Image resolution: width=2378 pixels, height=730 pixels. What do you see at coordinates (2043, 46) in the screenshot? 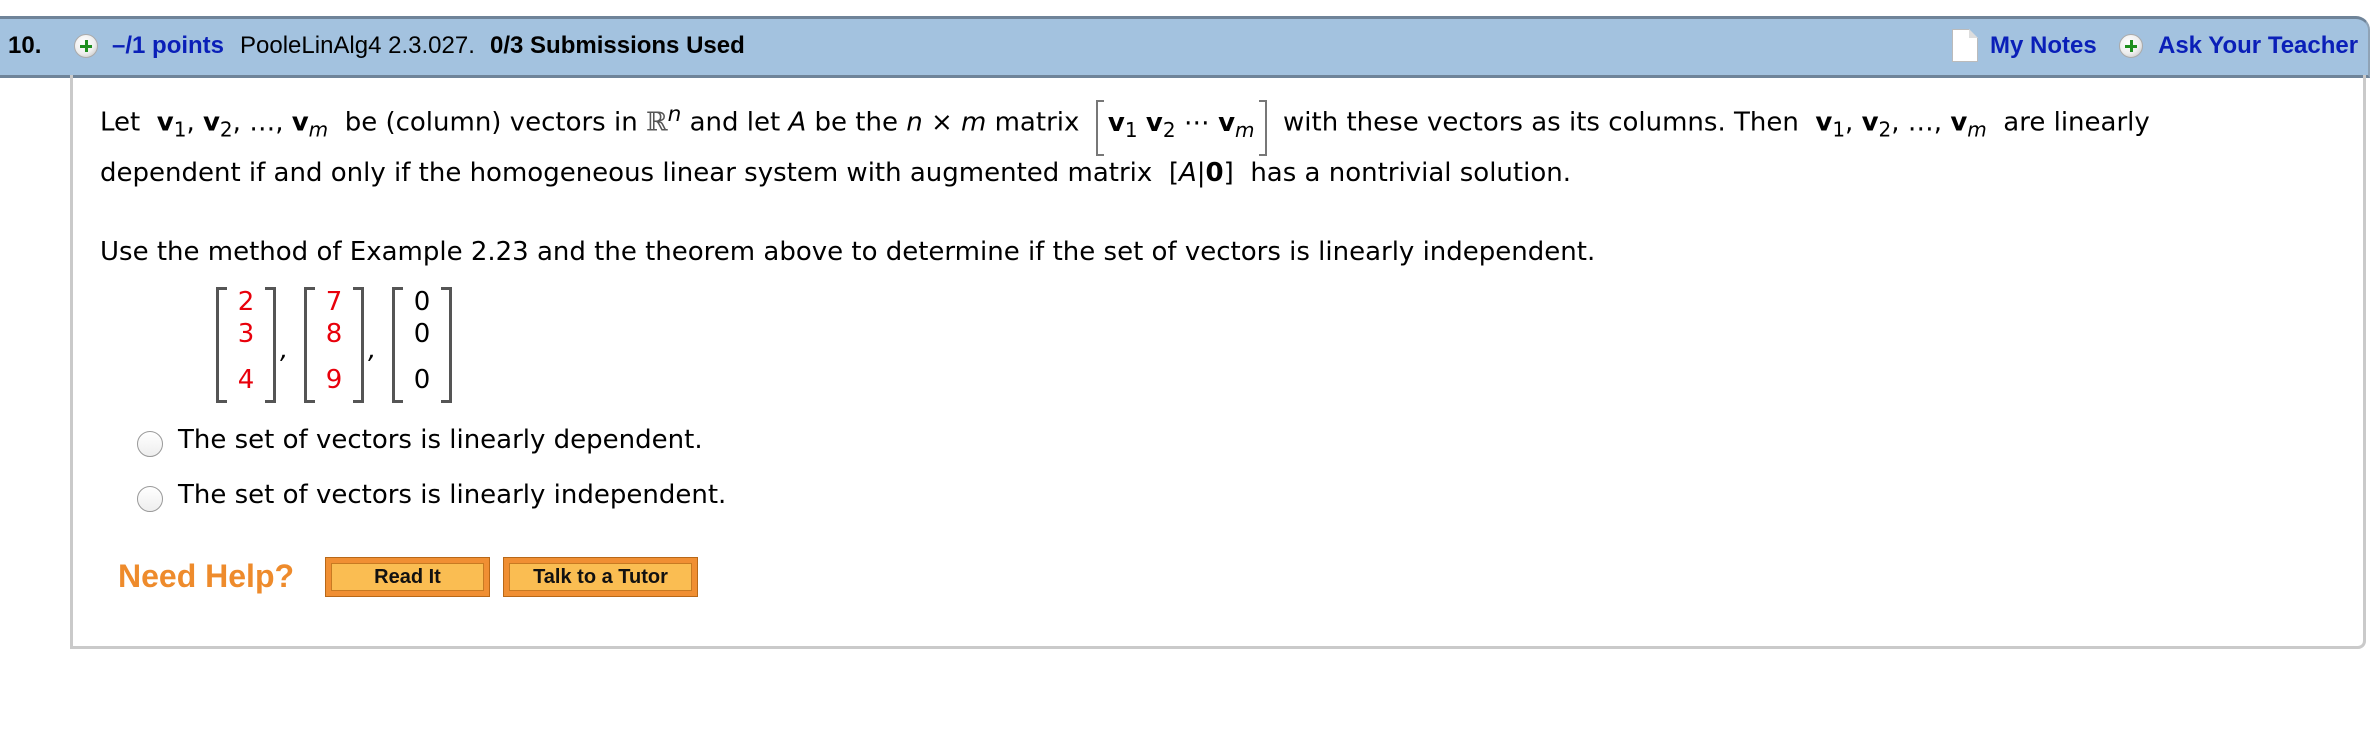
I see `my-notes-link: My Notes` at bounding box center [2043, 46].